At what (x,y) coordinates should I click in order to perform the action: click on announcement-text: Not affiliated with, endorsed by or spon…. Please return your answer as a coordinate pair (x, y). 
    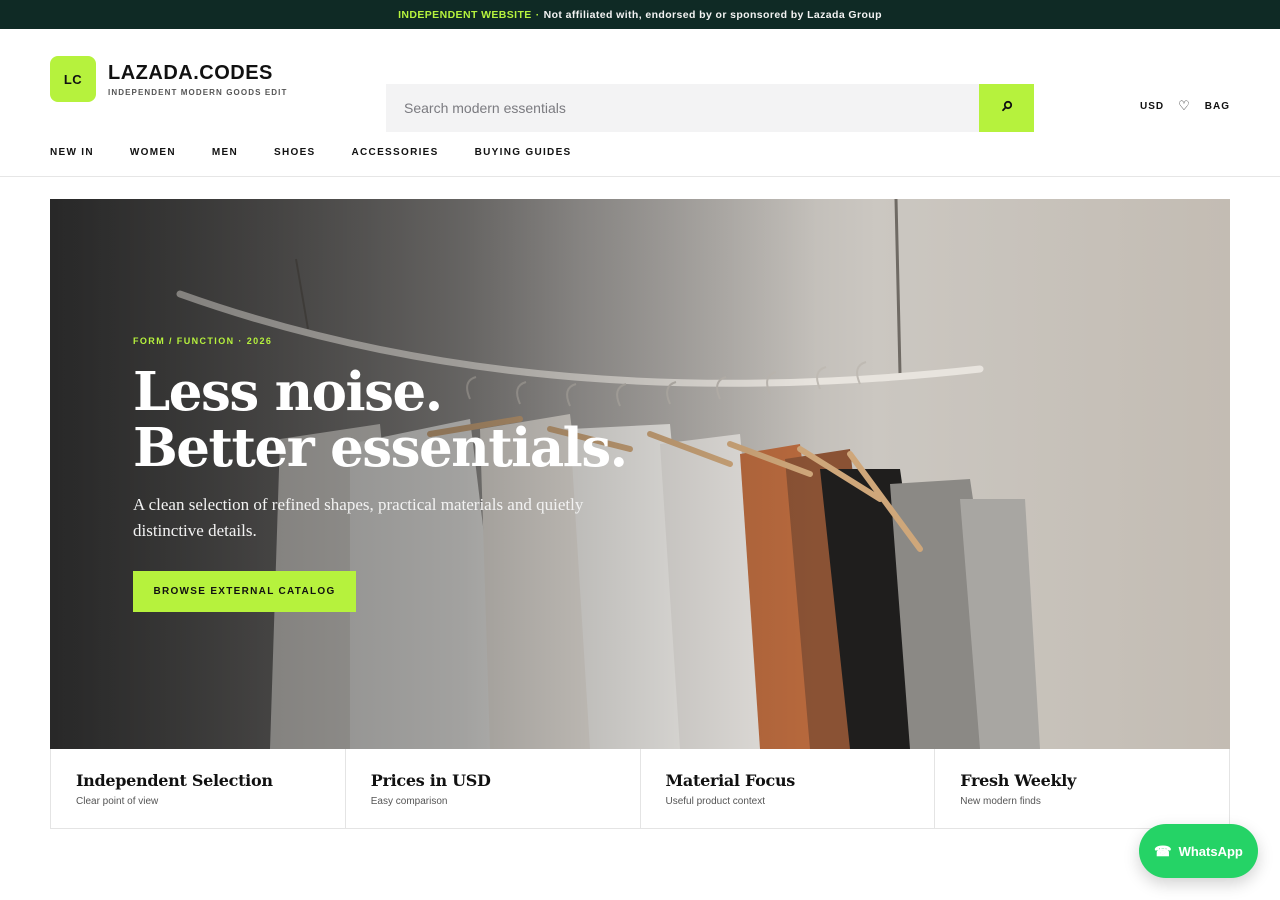
    Looking at the image, I should click on (712, 14).